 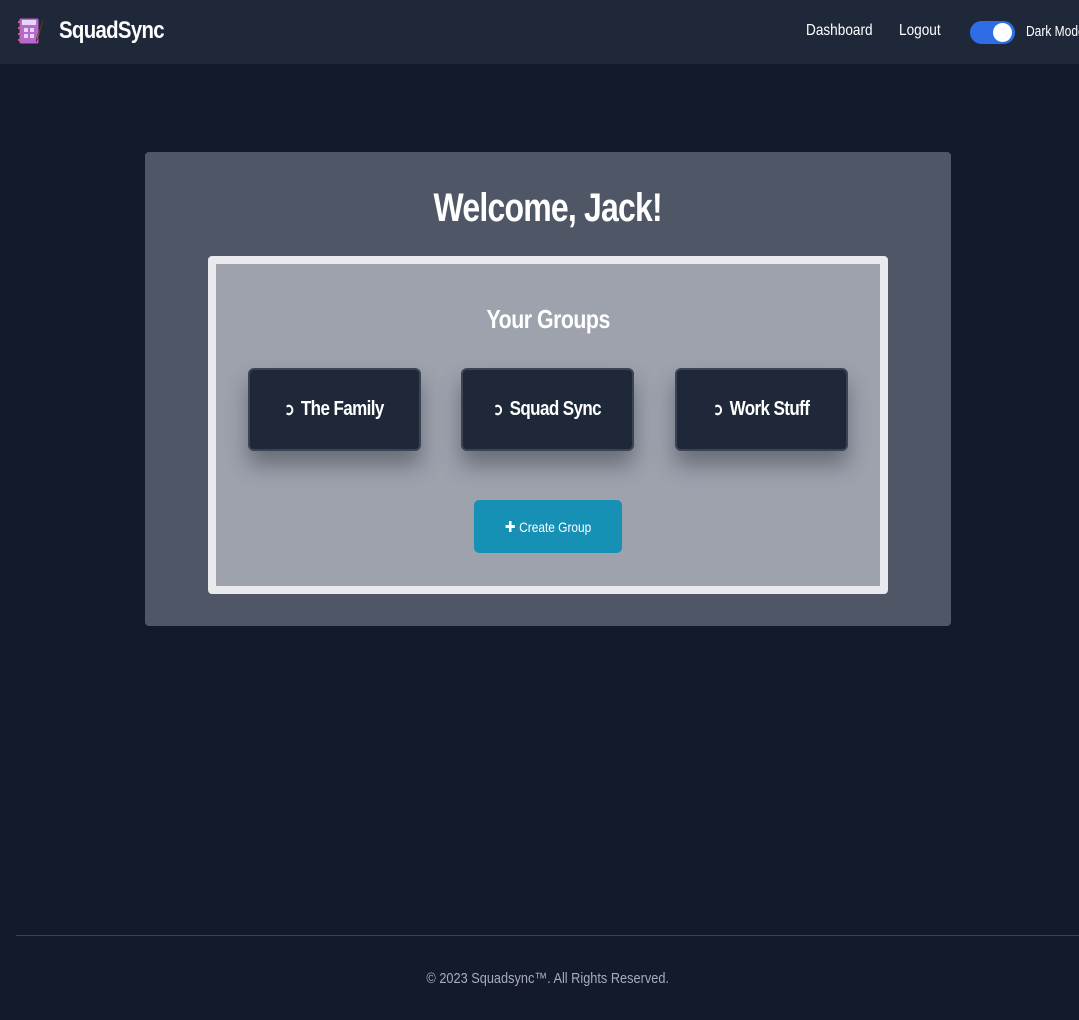 I want to click on create-group-button: Create Group, so click(x=548, y=526).